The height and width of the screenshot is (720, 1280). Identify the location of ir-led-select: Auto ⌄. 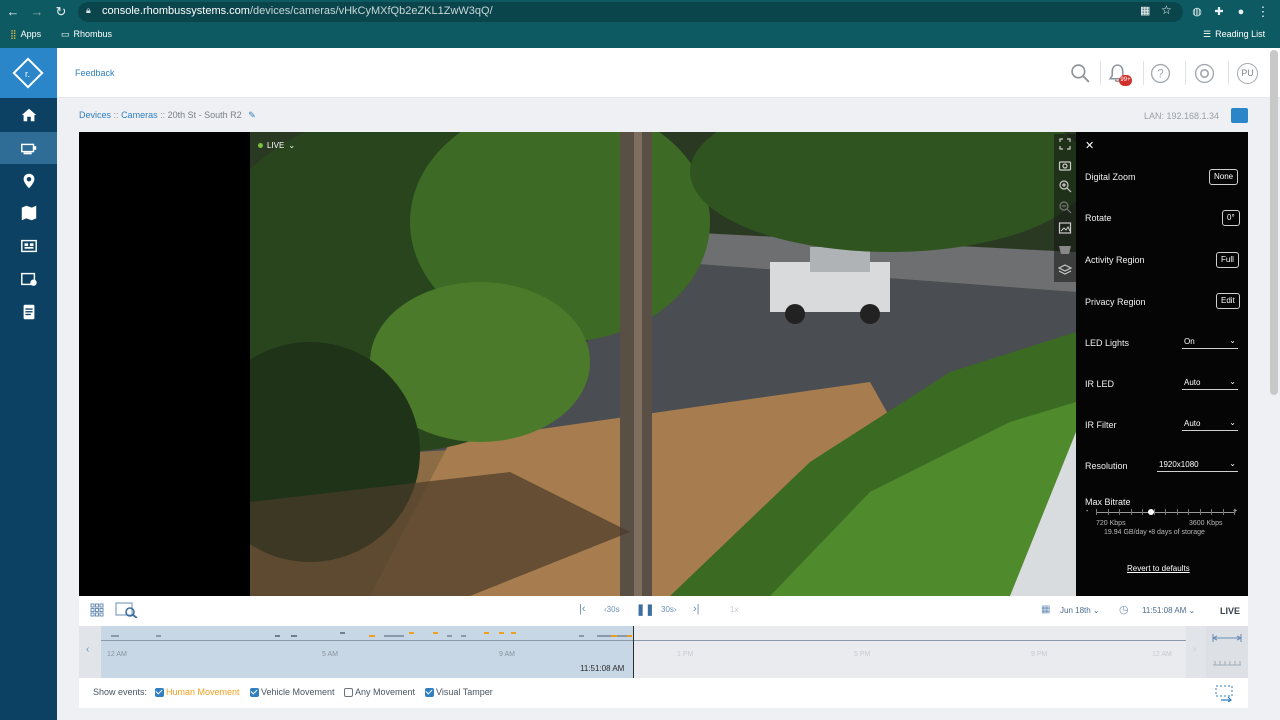
(1210, 383).